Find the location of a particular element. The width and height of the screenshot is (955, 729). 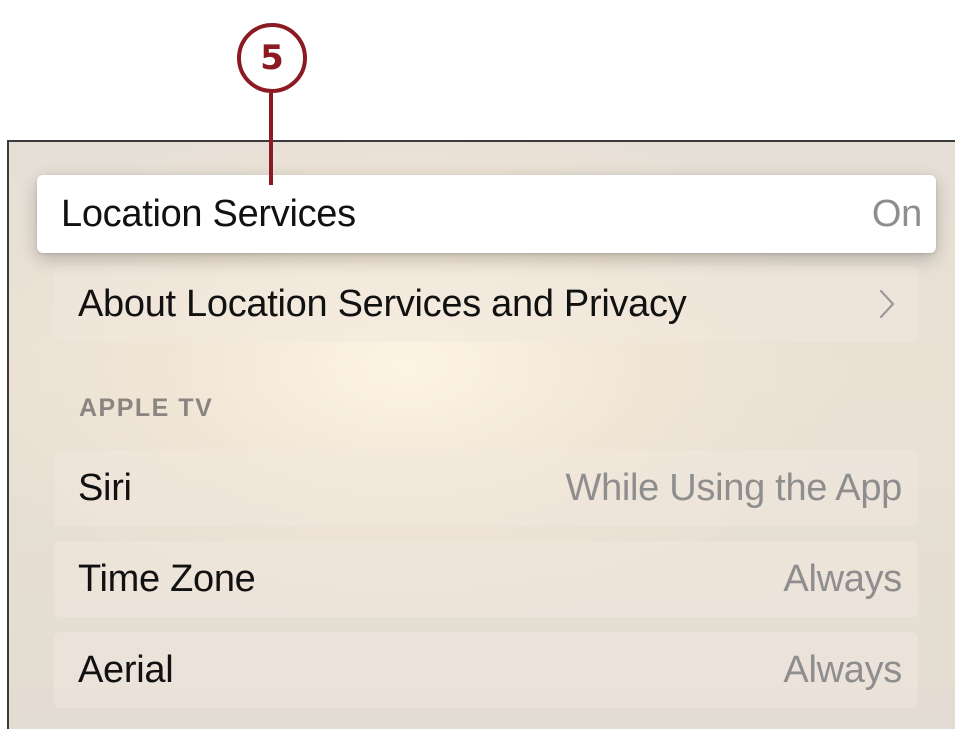

aerial-label: Aerial is located at coordinates (126, 669).